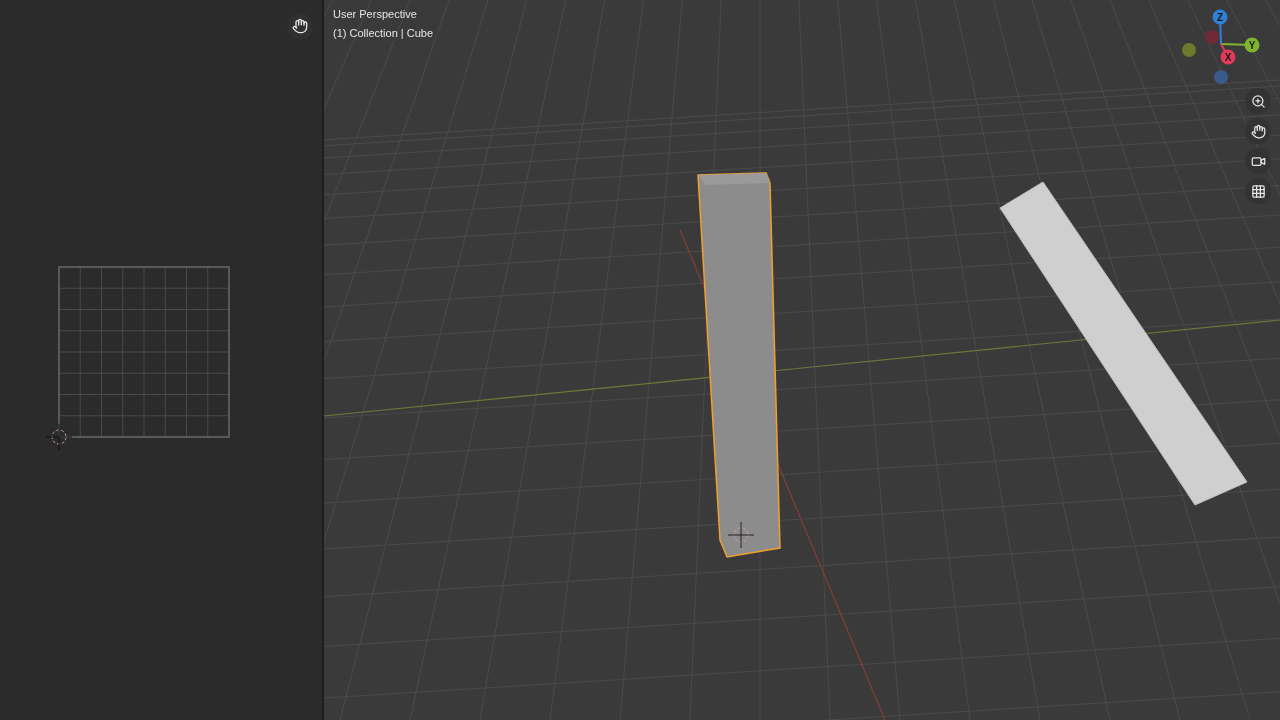  I want to click on axis-label: X, so click(1228, 57).